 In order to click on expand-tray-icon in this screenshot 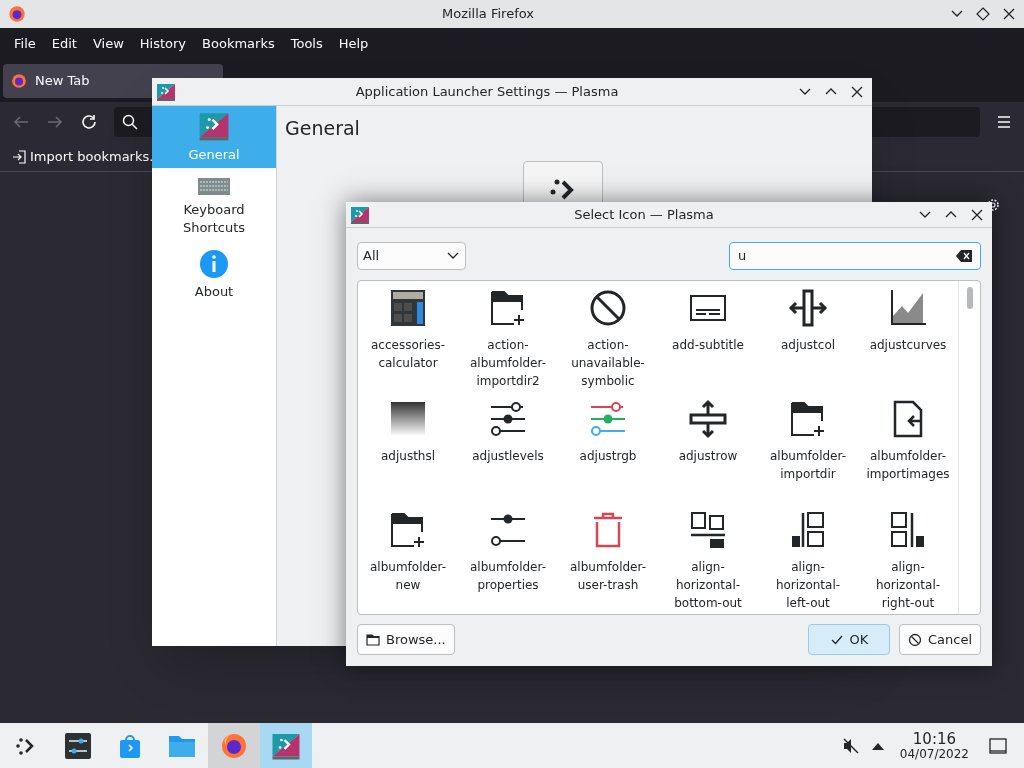, I will do `click(877, 745)`.